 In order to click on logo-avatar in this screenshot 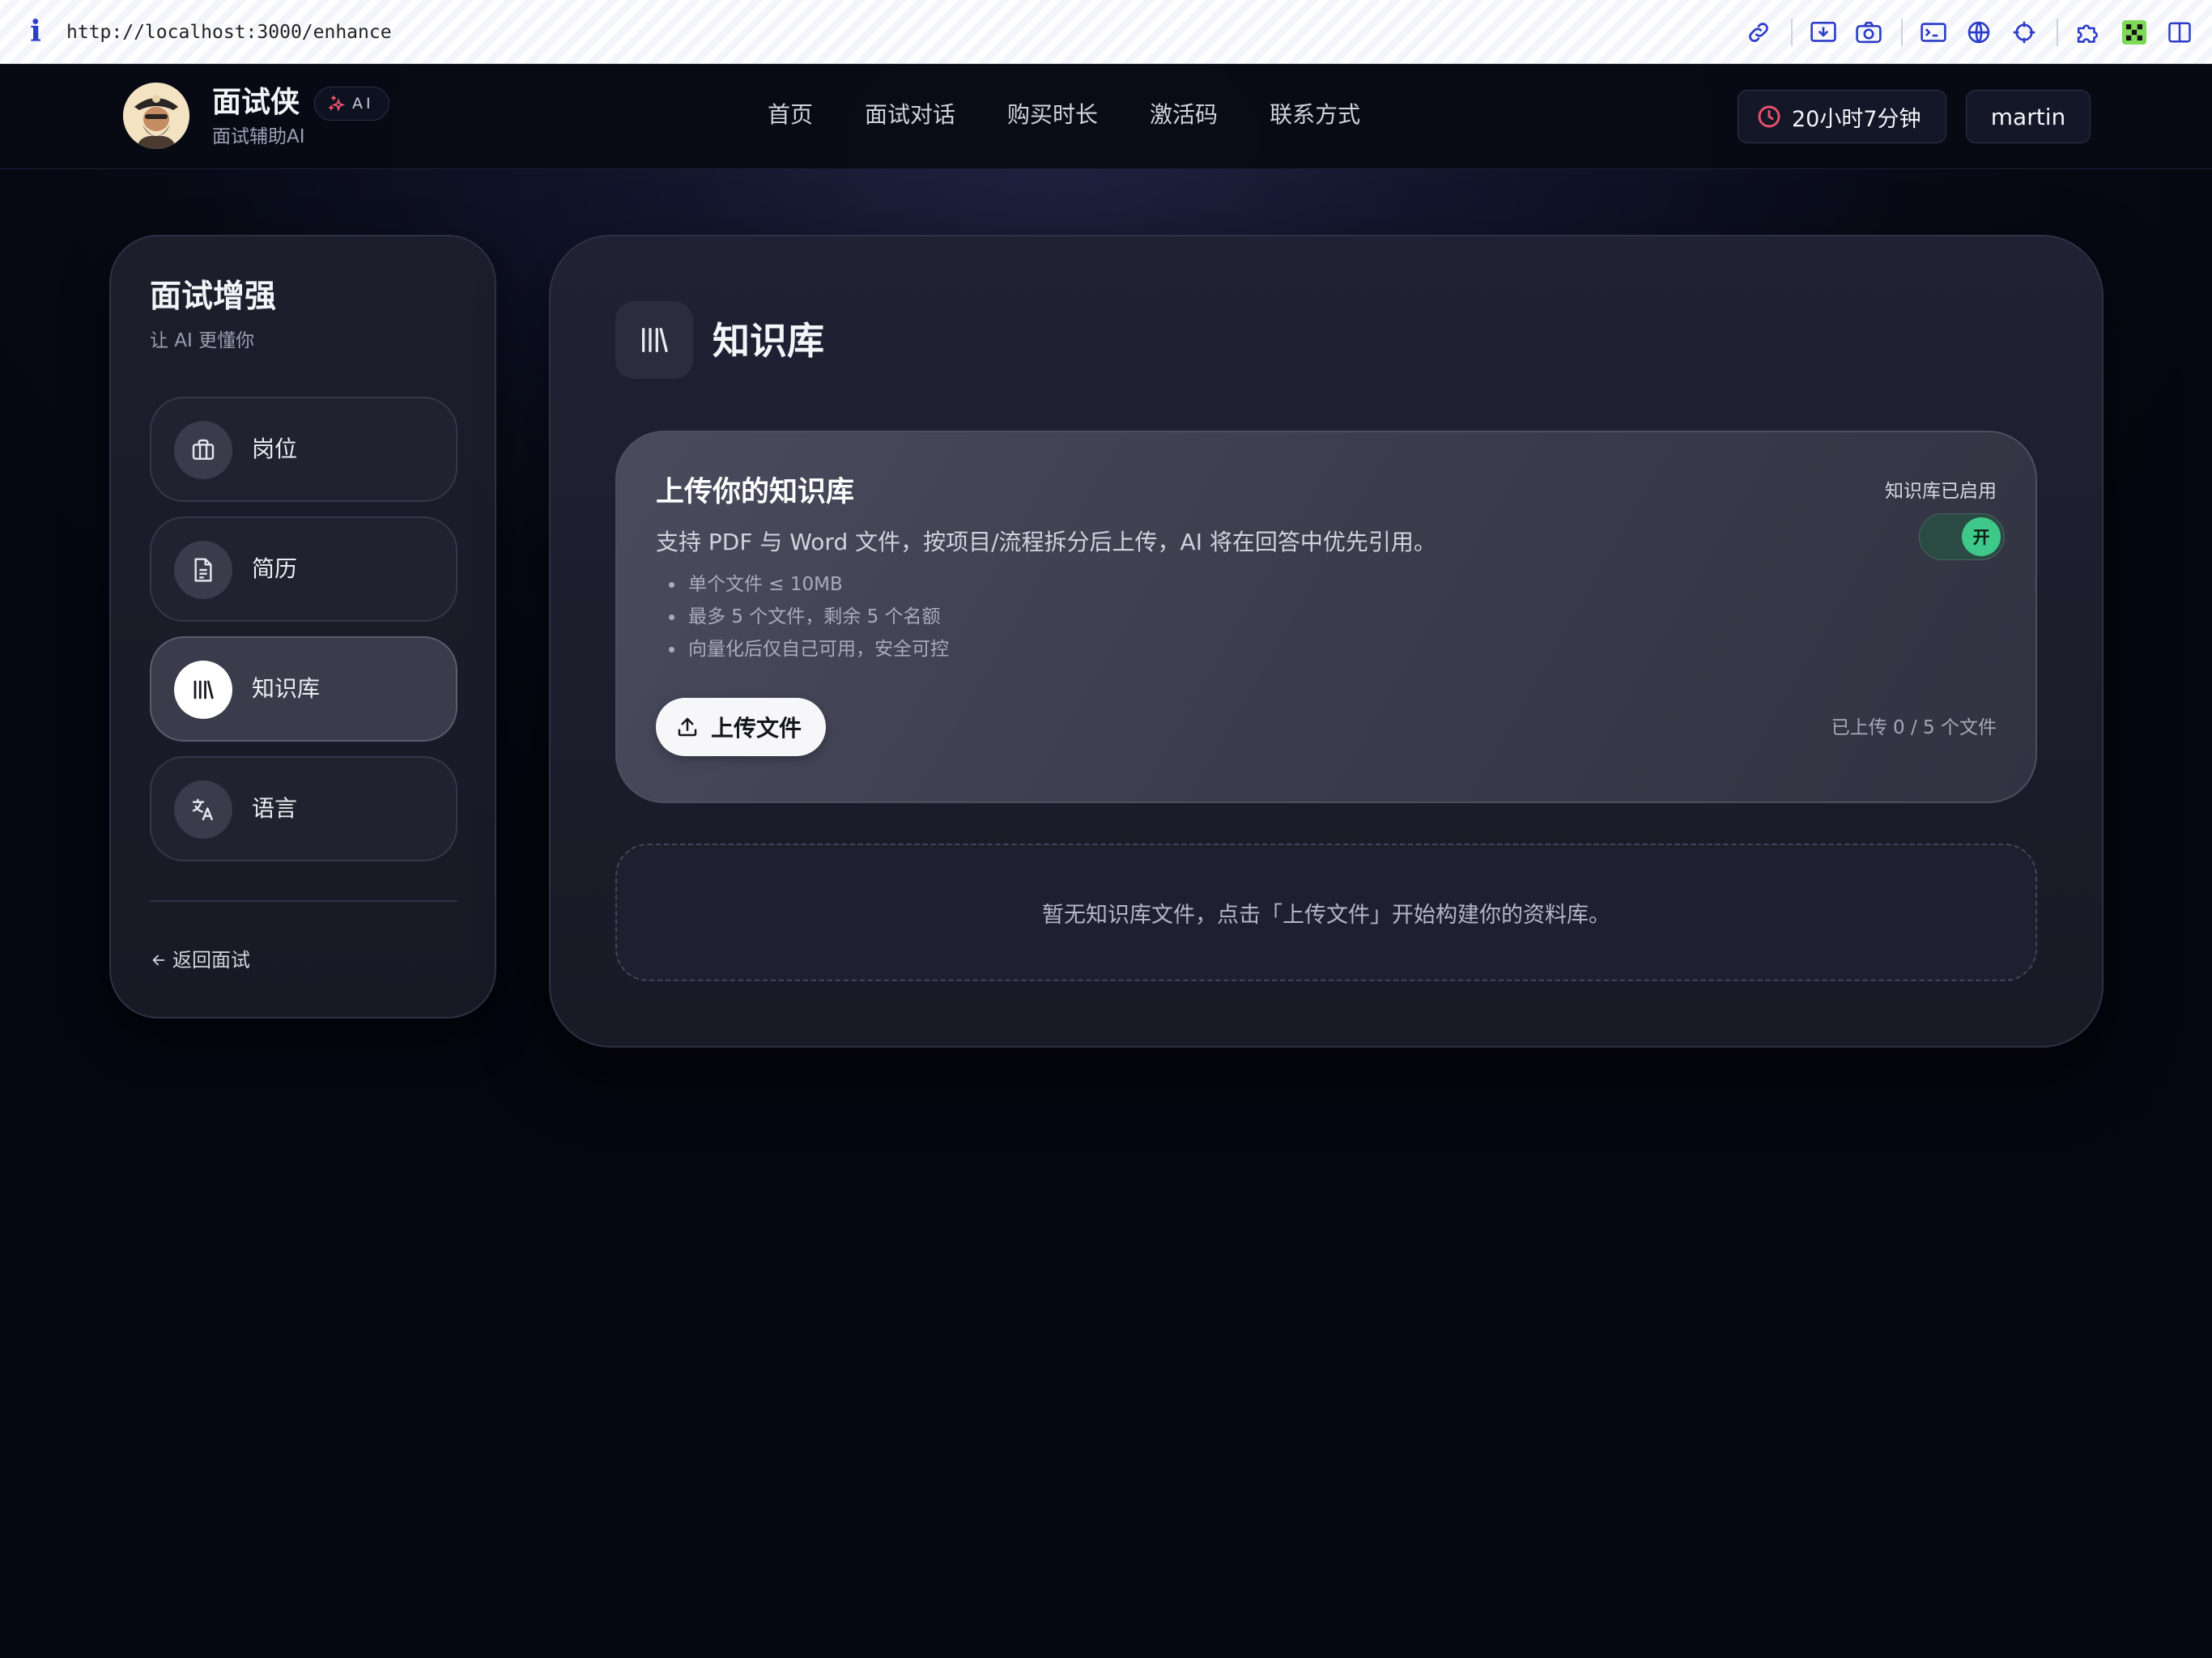, I will do `click(156, 116)`.